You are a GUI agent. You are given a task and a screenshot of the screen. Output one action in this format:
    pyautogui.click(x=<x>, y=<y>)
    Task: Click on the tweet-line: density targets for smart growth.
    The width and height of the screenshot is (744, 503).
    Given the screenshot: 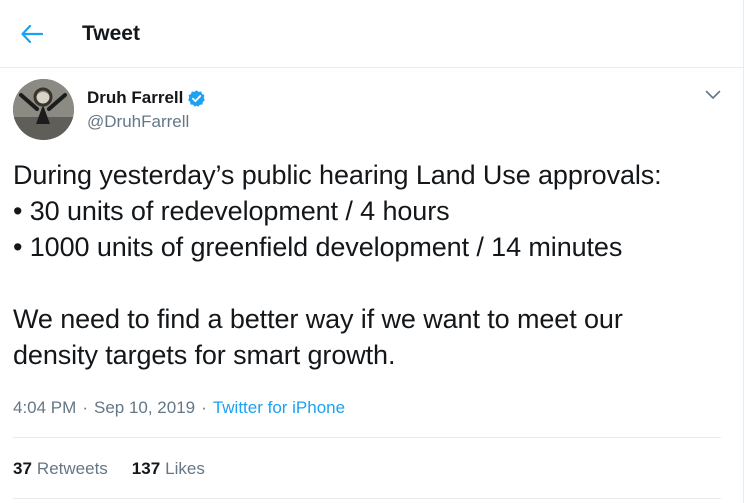 What is the action you would take?
    pyautogui.click(x=204, y=355)
    